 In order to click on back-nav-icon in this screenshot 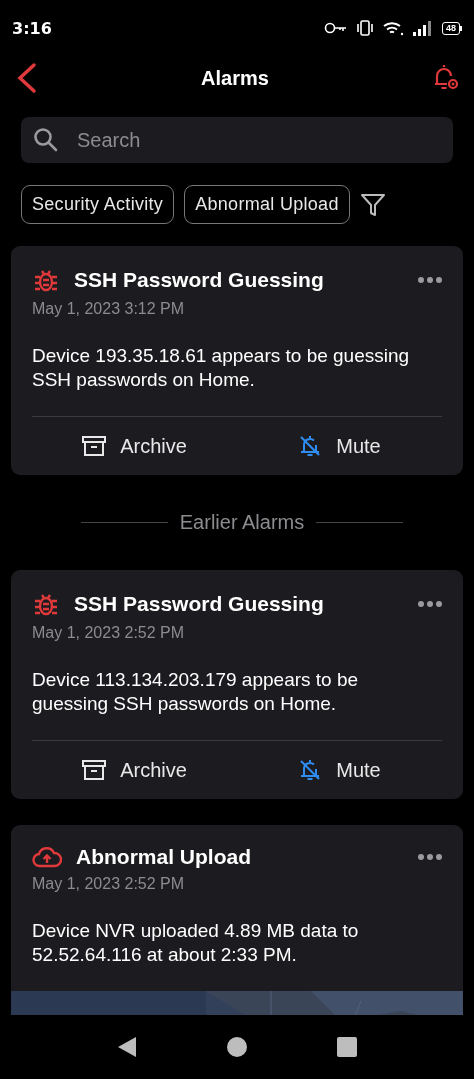, I will do `click(127, 1047)`.